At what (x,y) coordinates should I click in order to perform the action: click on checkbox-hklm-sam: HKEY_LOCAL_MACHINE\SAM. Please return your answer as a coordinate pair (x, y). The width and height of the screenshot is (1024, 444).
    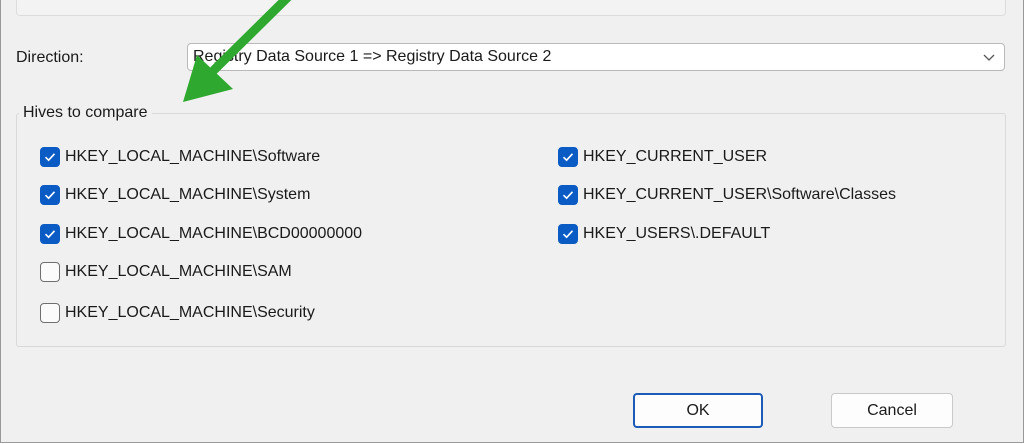
    Looking at the image, I should click on (166, 272).